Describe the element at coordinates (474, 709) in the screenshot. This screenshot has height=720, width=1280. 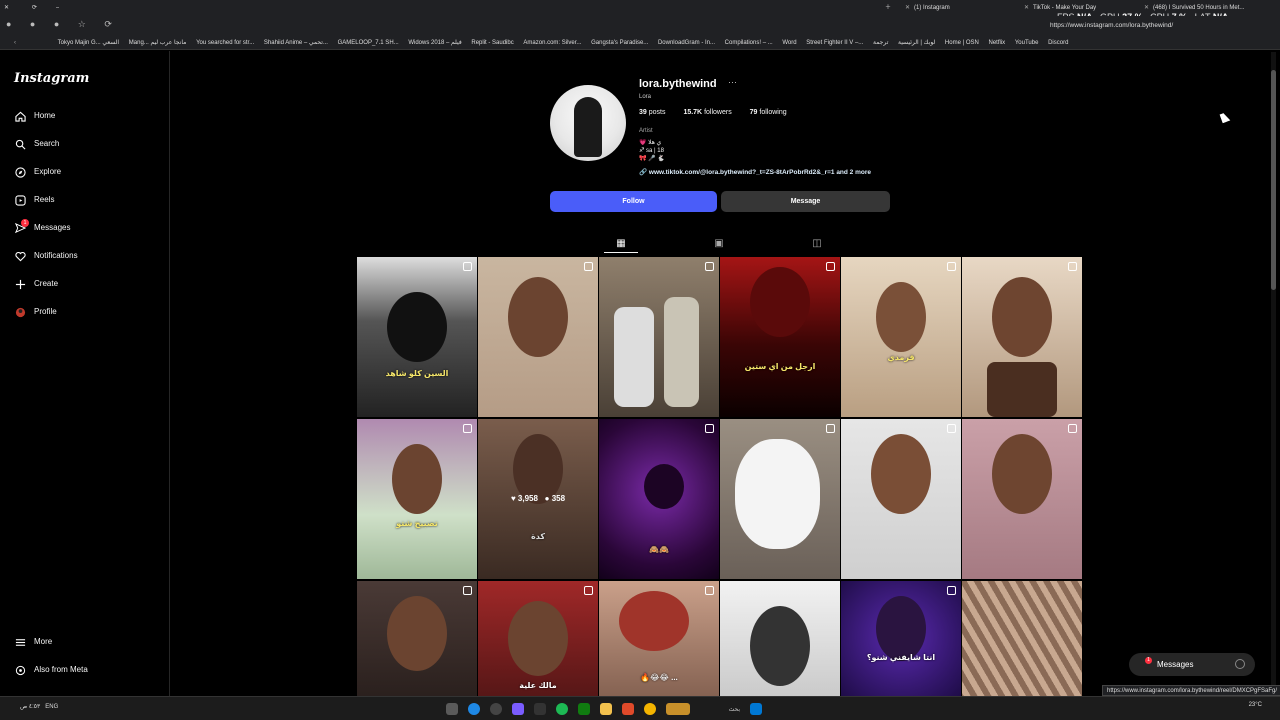
I see `edge-icon` at that location.